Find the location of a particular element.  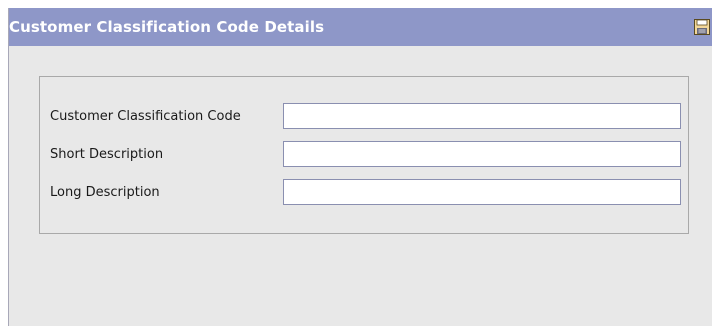

long-description-input is located at coordinates (482, 192).